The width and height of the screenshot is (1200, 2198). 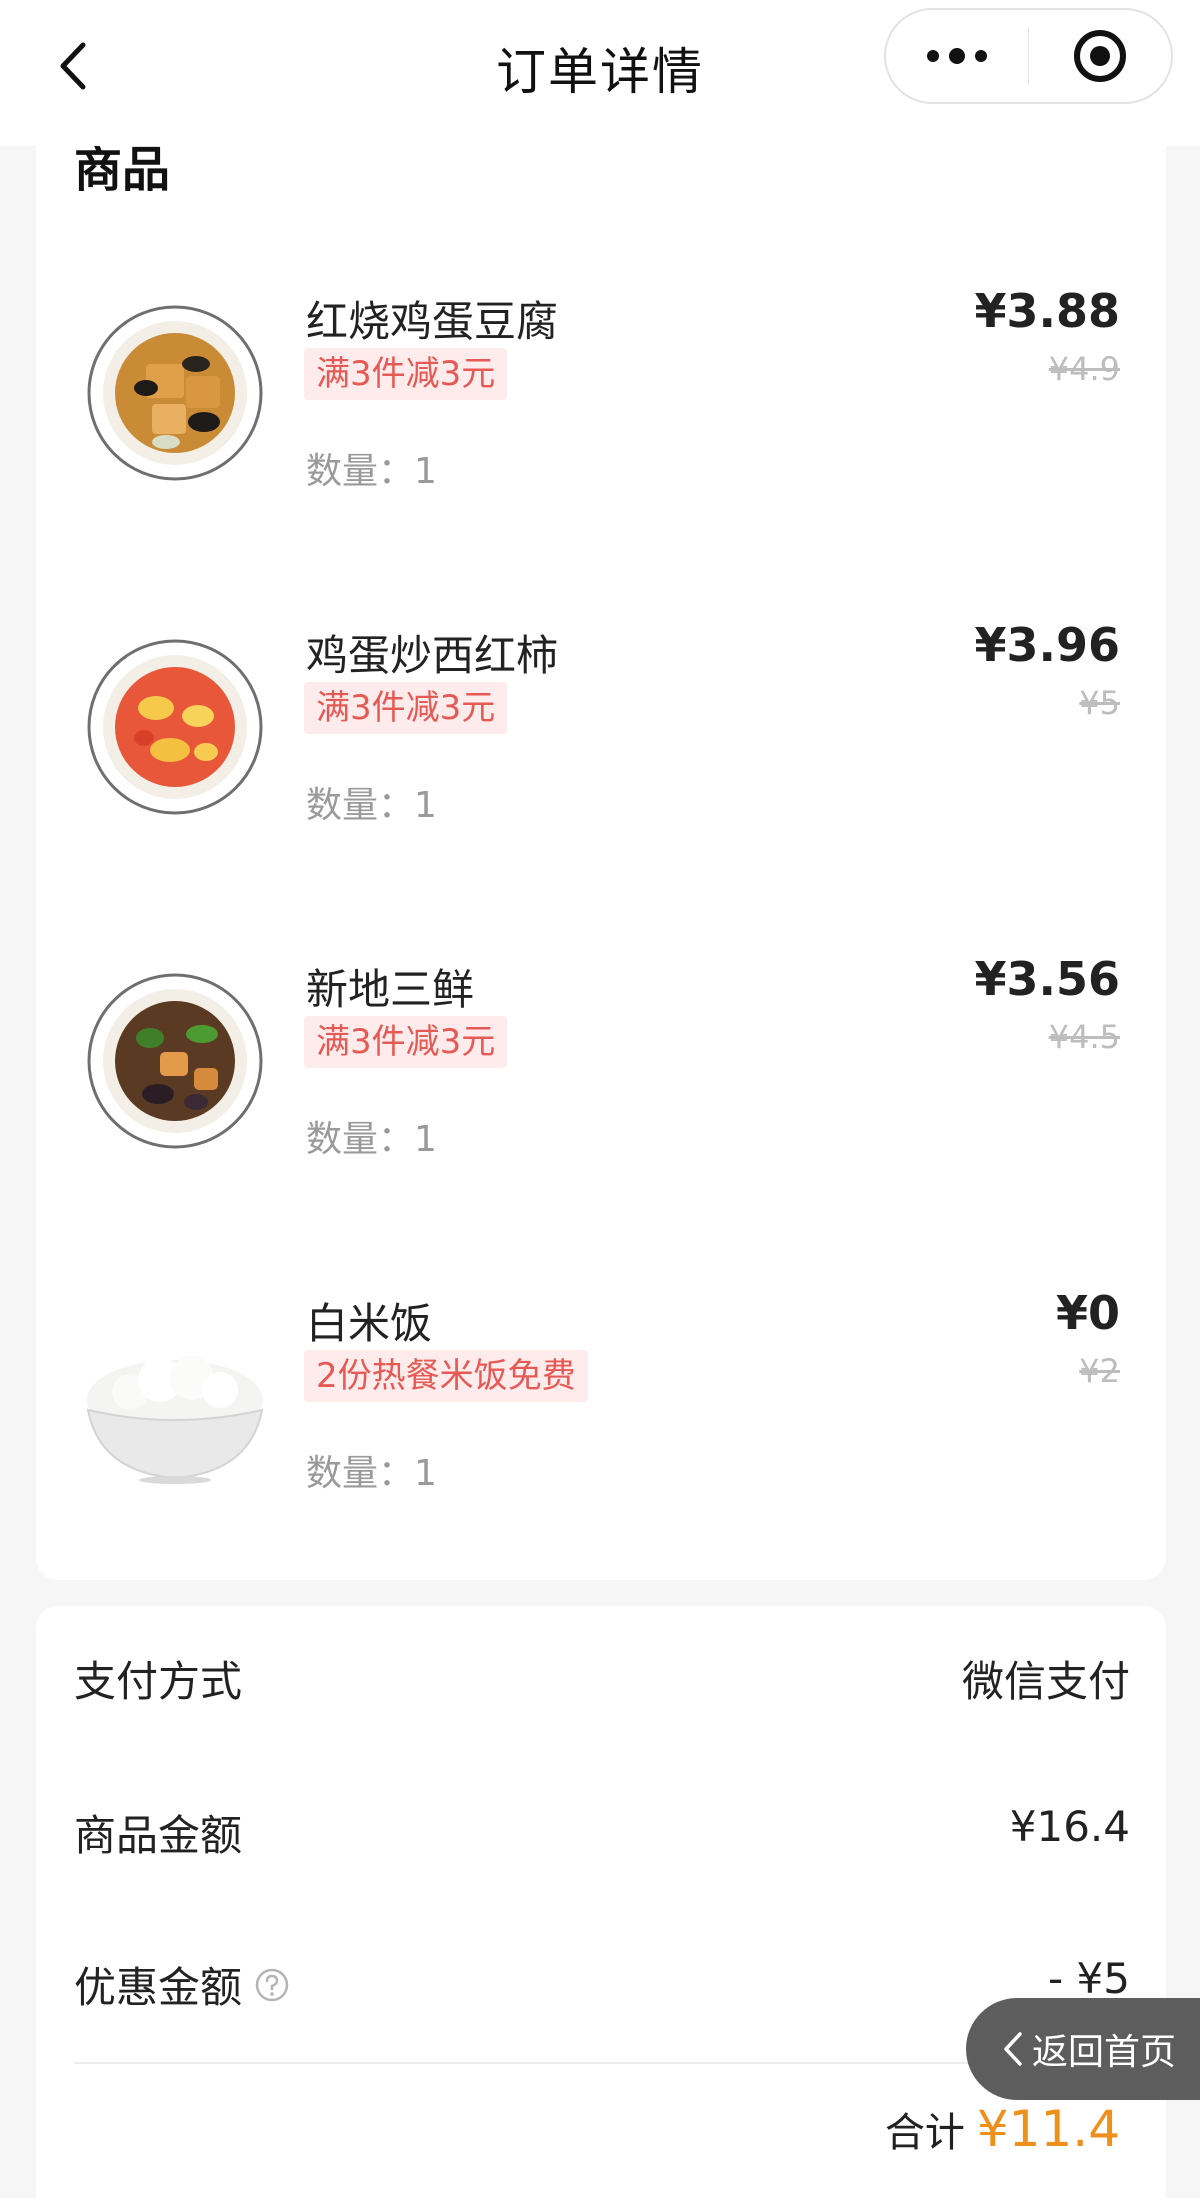 What do you see at coordinates (175, 393) in the screenshot?
I see `dish-image-tofu` at bounding box center [175, 393].